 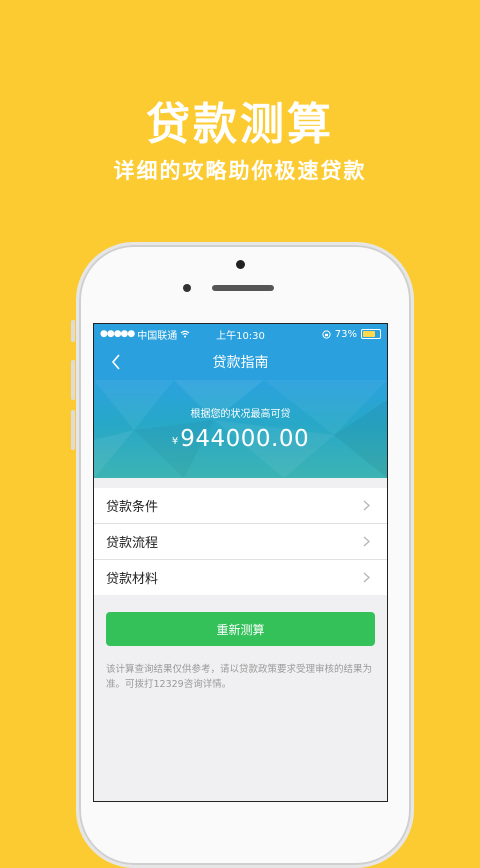 I want to click on nav-title: 贷款指南, so click(x=240, y=363).